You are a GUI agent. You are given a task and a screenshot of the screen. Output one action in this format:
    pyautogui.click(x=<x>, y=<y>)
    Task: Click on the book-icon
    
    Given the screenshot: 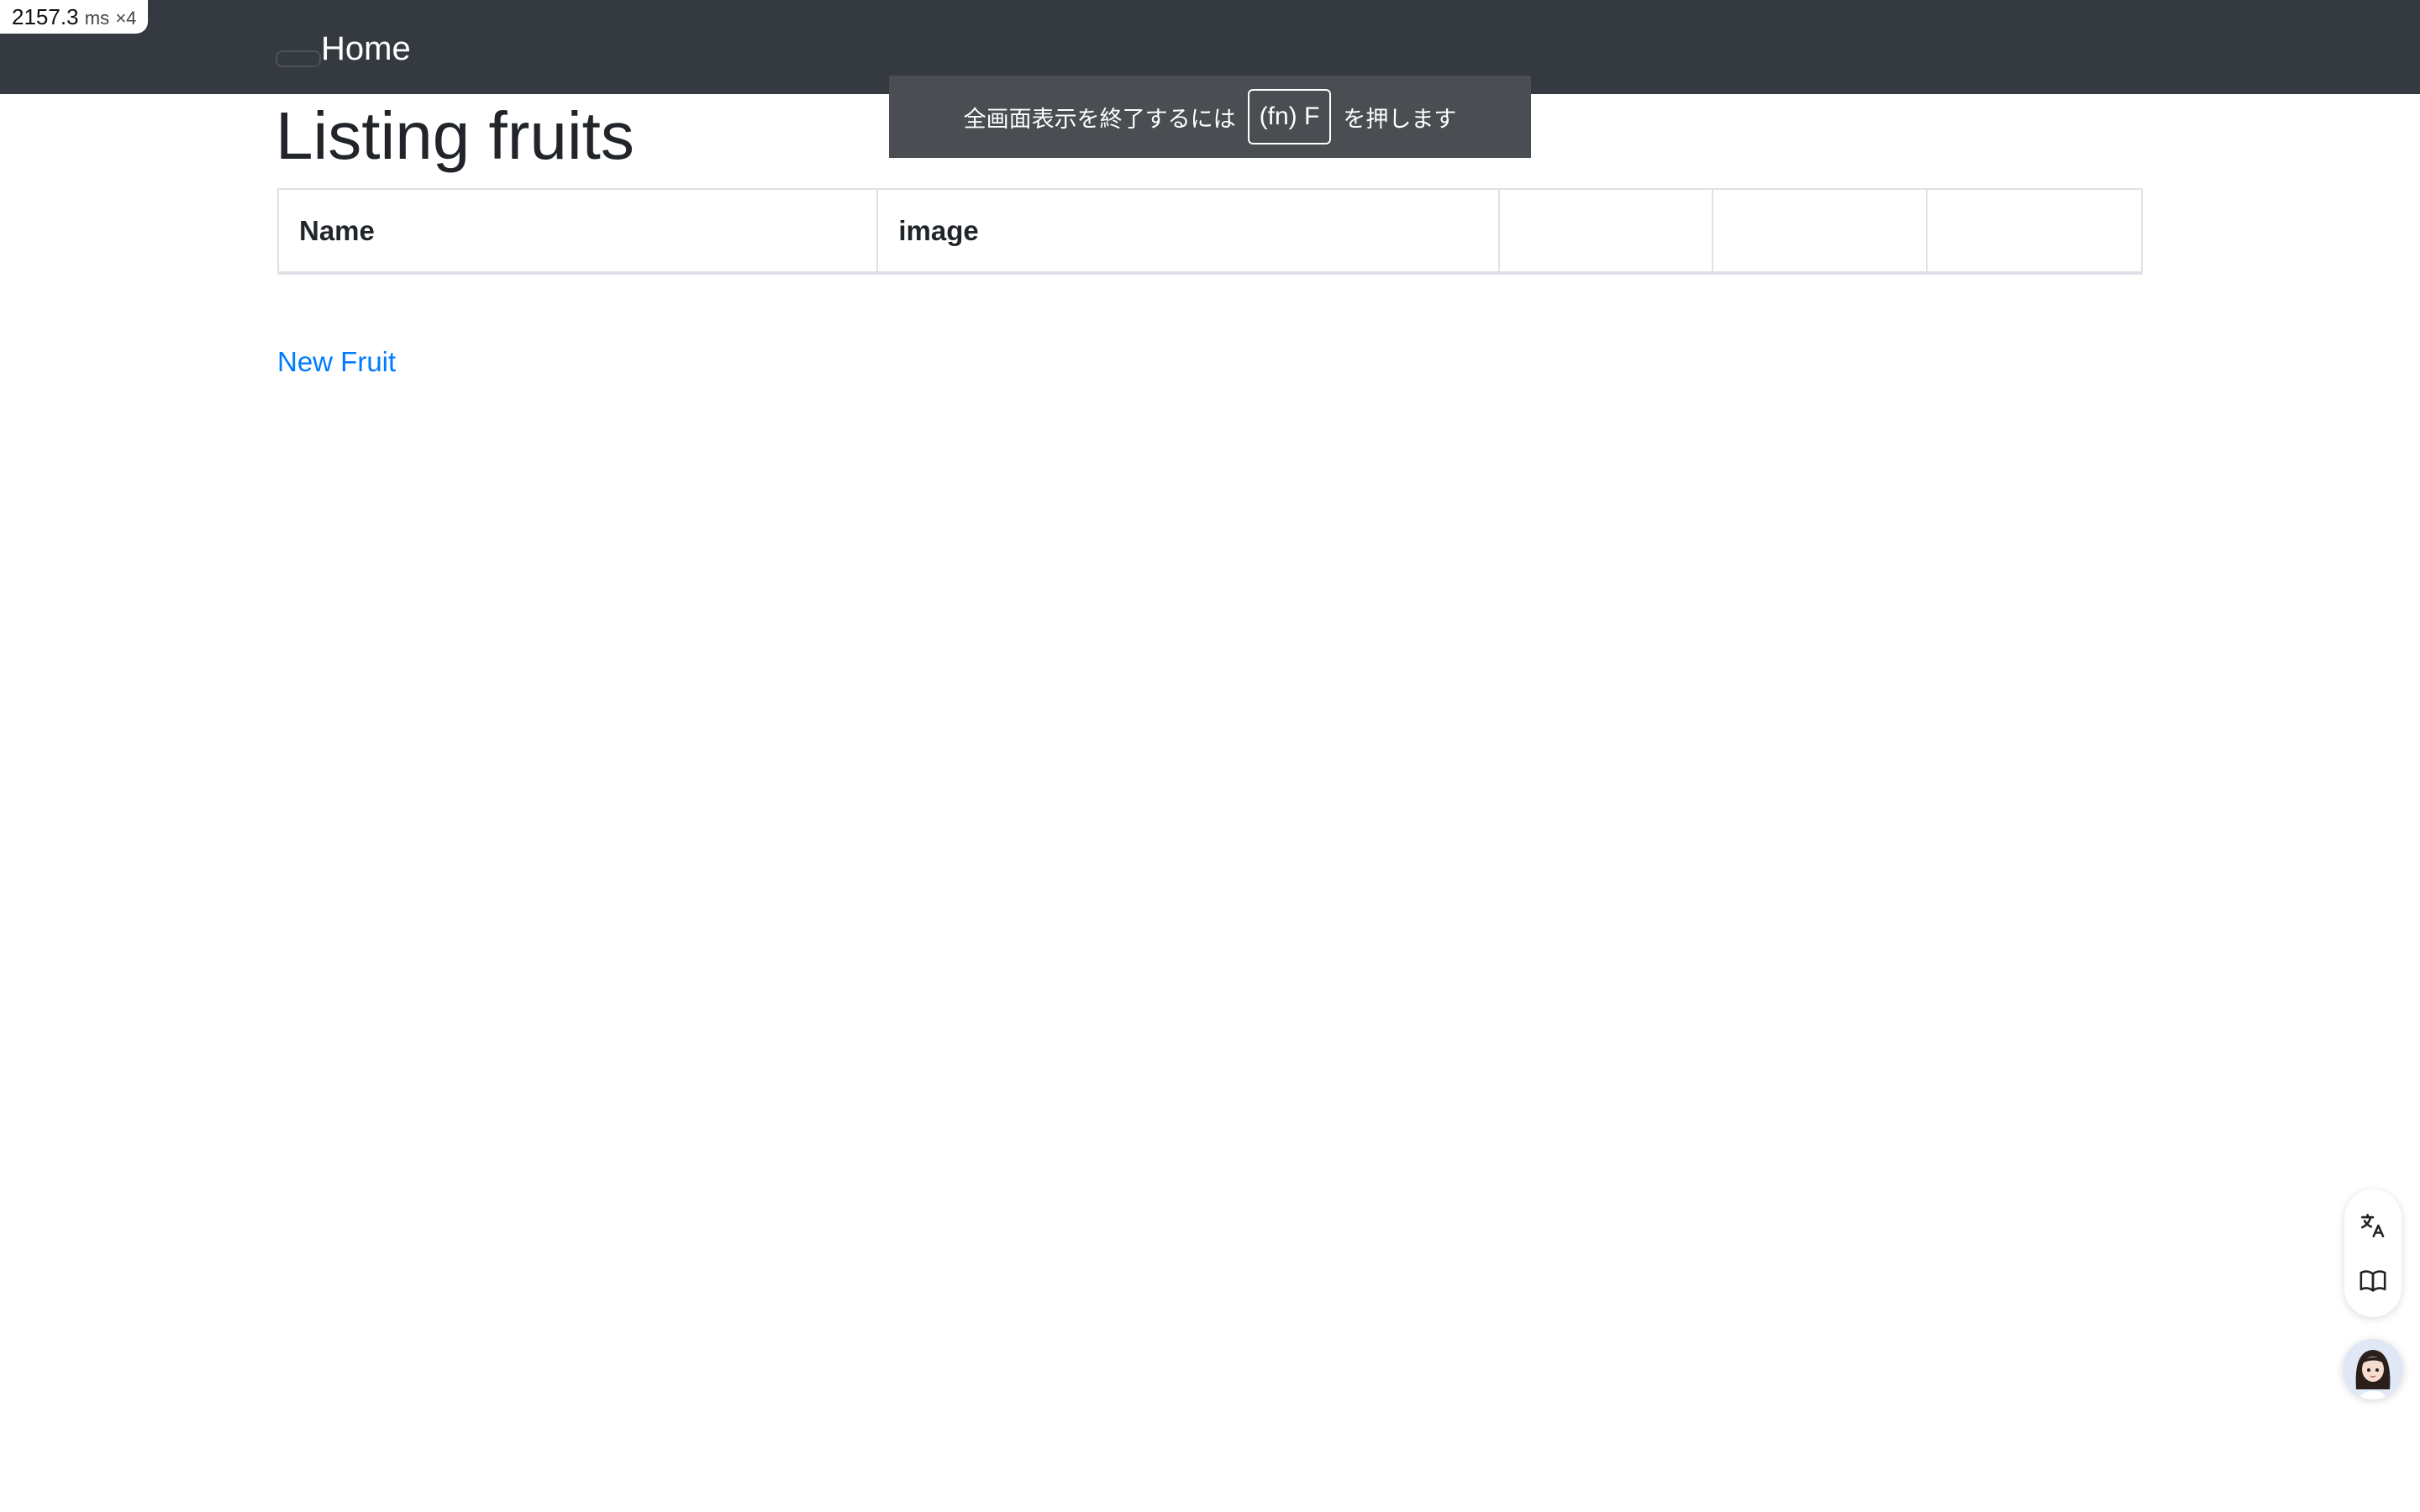 What is the action you would take?
    pyautogui.click(x=2373, y=1281)
    